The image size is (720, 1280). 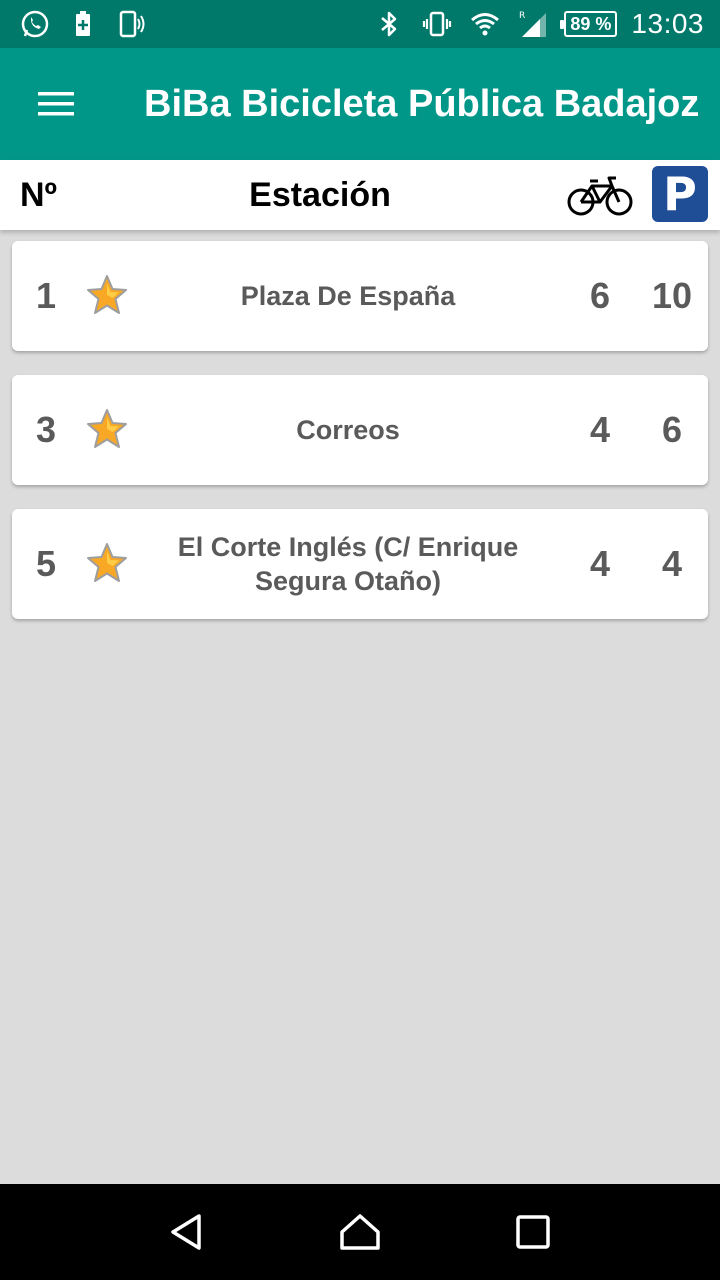 I want to click on battery-indicator: 89 %, so click(x=589, y=24).